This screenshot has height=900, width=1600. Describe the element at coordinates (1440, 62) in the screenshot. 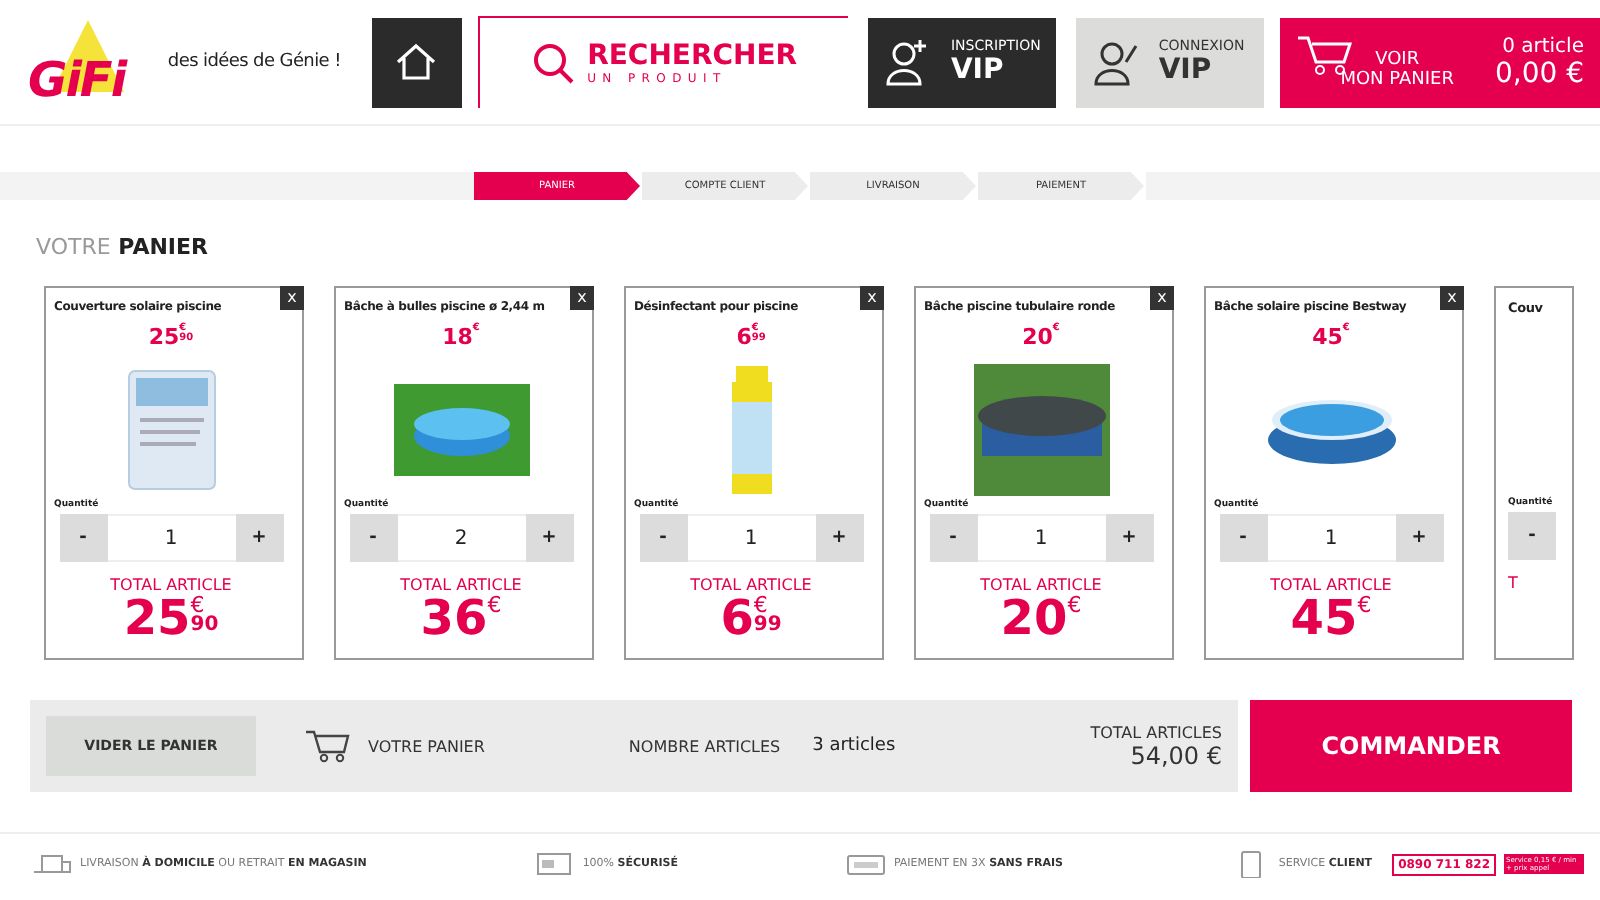

I see `cart-button: VOIR MON PANIER 0 article 0,00 €` at that location.